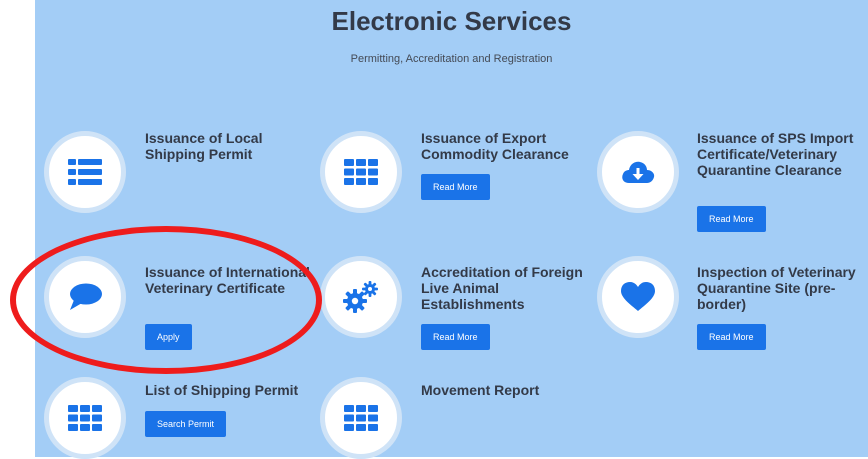 The width and height of the screenshot is (868, 459). What do you see at coordinates (186, 424) in the screenshot?
I see `search-permit-button: Search Permit` at bounding box center [186, 424].